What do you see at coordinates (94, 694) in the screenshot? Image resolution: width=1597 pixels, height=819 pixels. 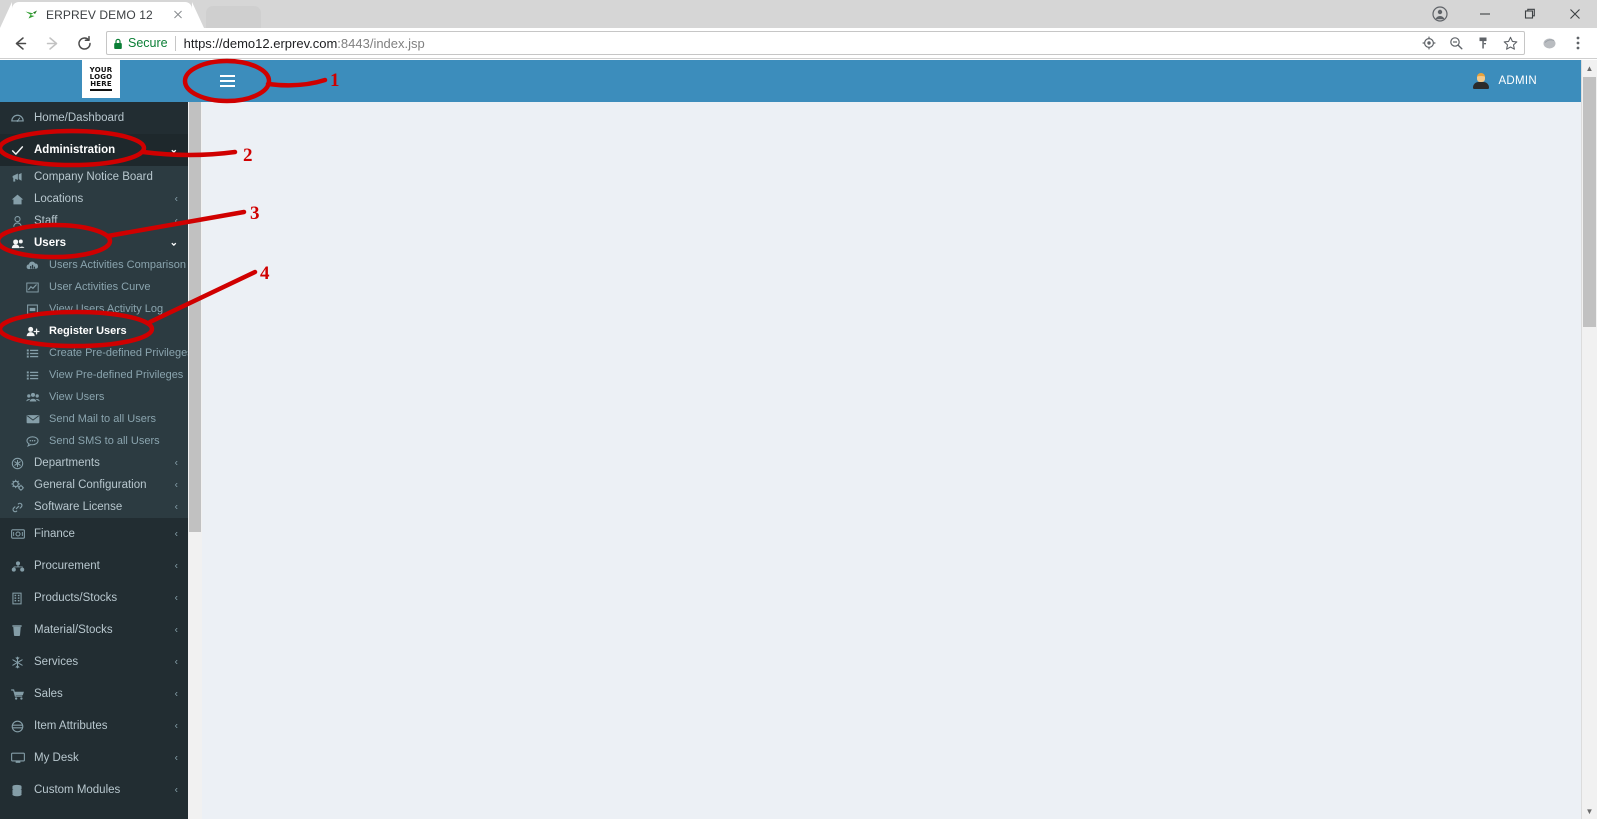 I see `sidebar-item-sales: Sales ‹` at bounding box center [94, 694].